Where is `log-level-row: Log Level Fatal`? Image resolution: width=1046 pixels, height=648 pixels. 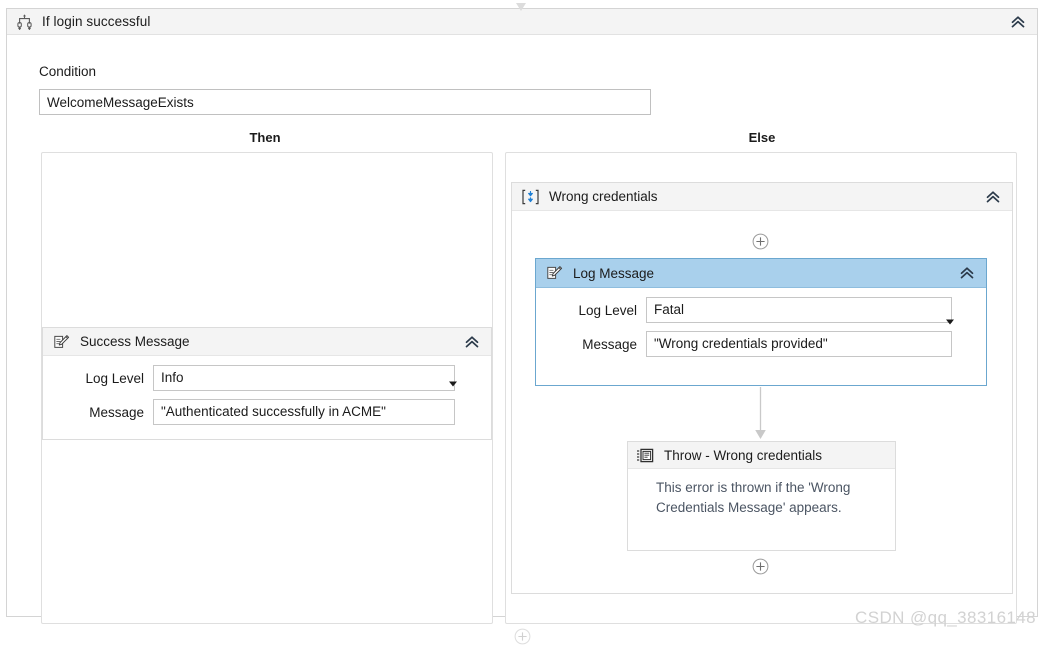
log-level-row: Log Level Fatal is located at coordinates (761, 311).